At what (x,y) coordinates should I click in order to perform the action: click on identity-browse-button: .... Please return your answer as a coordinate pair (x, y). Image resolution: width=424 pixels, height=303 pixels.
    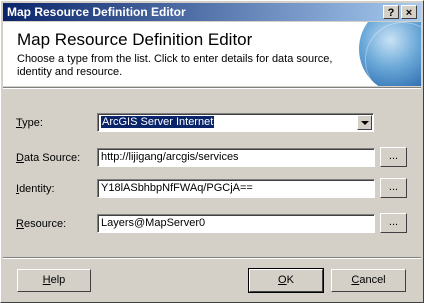
    Looking at the image, I should click on (393, 188).